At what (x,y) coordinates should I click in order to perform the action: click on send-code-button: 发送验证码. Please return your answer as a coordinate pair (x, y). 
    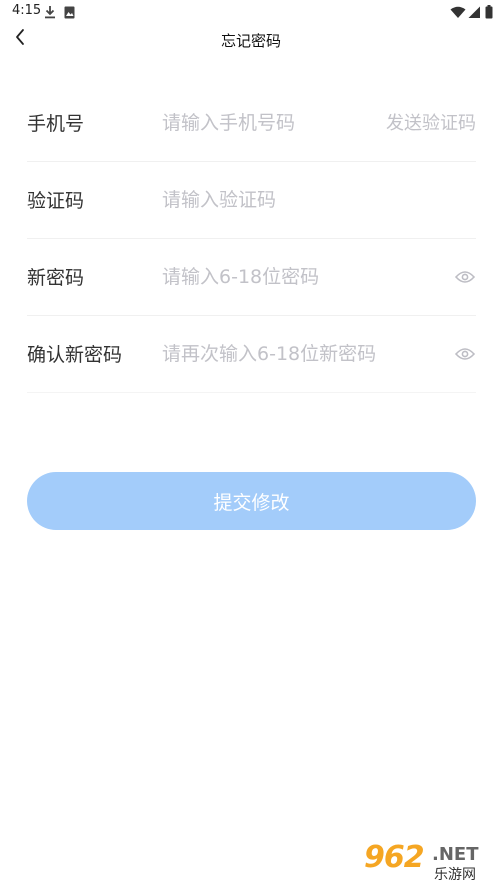
    Looking at the image, I should click on (431, 124).